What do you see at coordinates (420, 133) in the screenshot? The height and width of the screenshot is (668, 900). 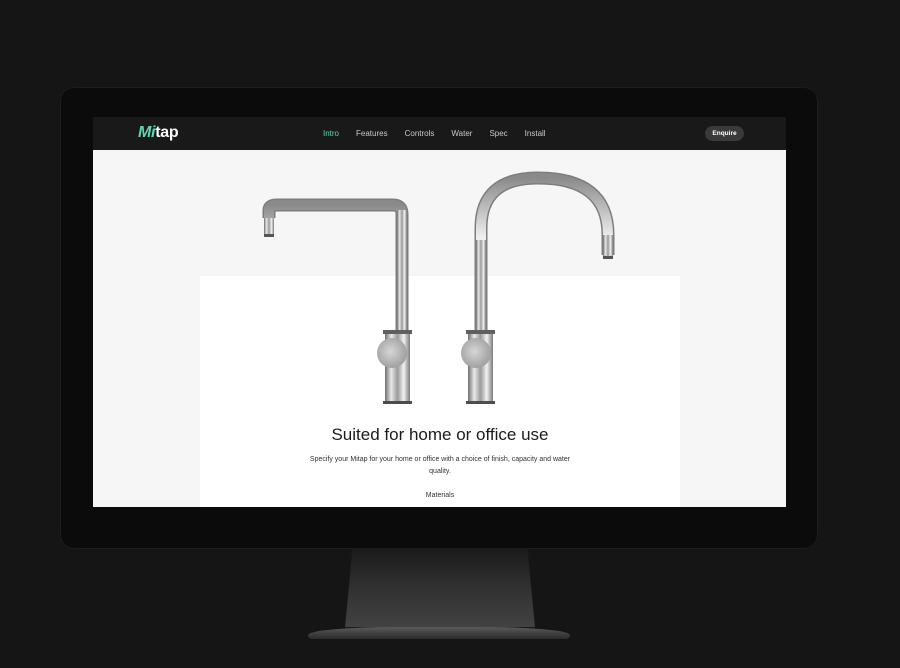 I see `nav-link-controls: Controls` at bounding box center [420, 133].